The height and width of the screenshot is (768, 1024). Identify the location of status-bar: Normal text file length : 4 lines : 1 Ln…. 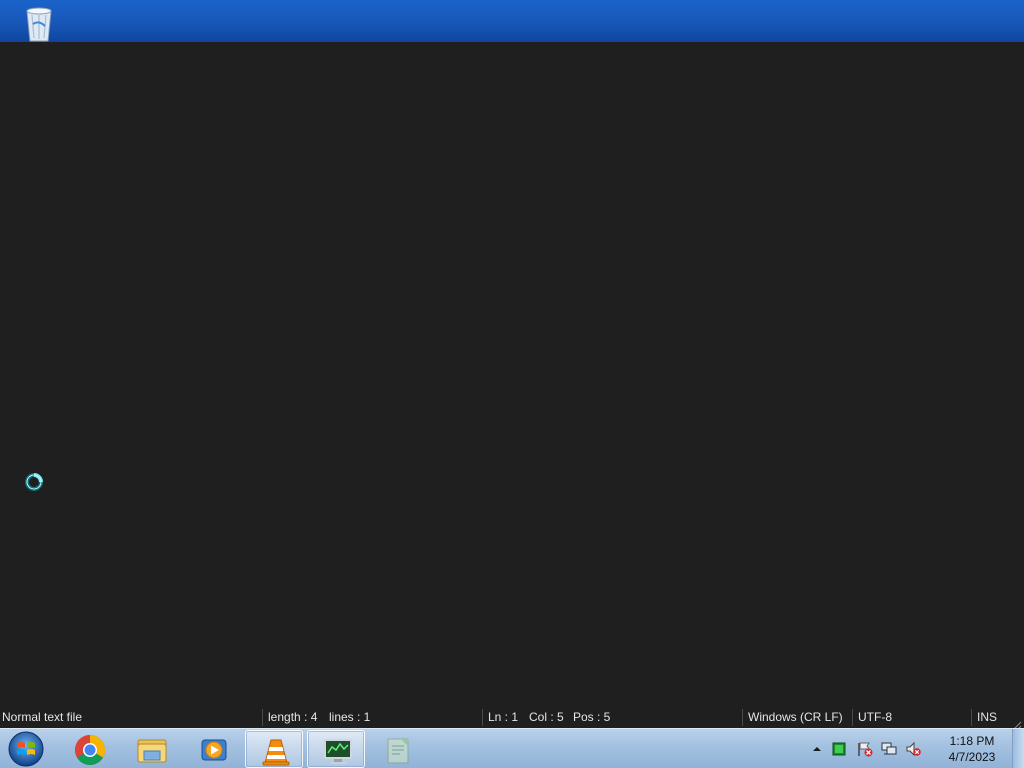
(512, 718).